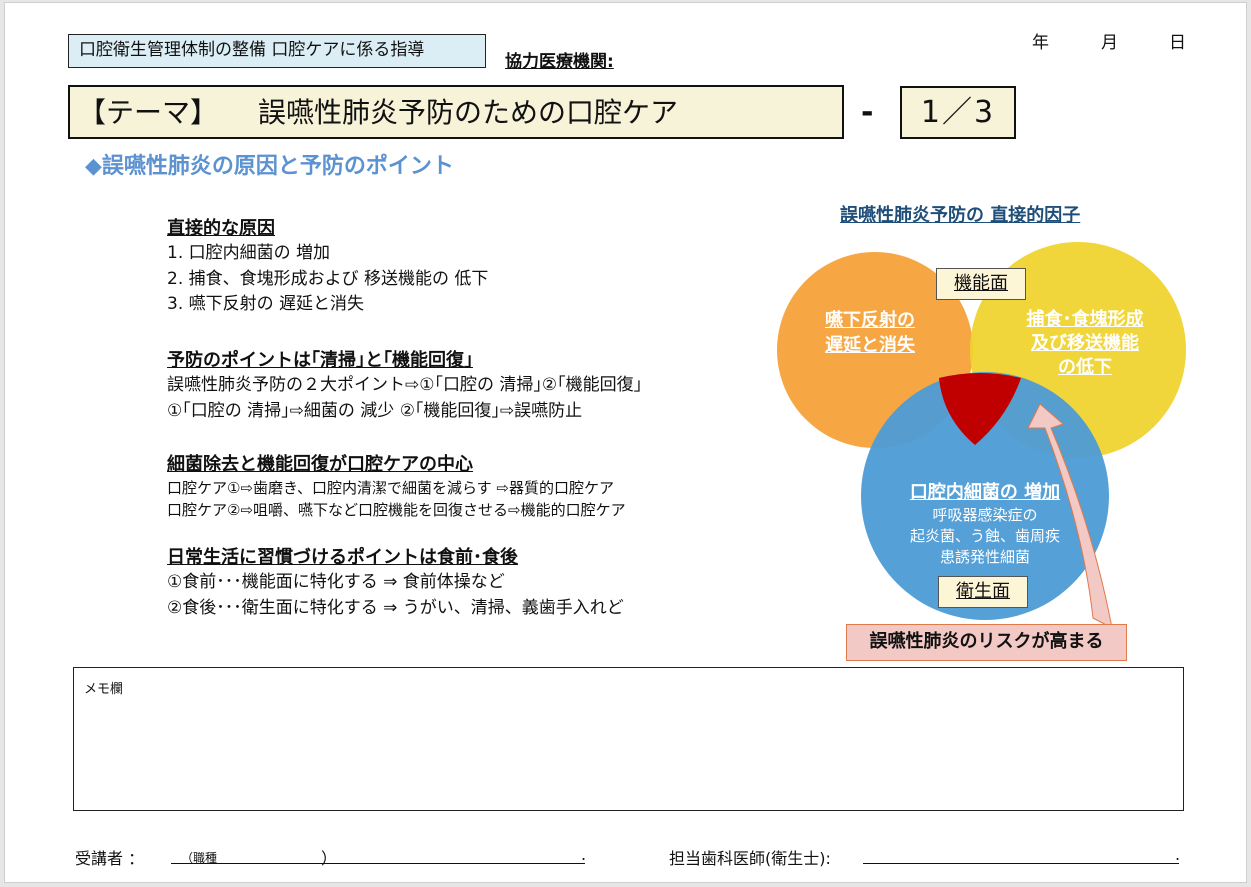 This screenshot has height=887, width=1251. Describe the element at coordinates (221, 228) in the screenshot. I see `direct-causes-heading: 直接的な原因` at that location.